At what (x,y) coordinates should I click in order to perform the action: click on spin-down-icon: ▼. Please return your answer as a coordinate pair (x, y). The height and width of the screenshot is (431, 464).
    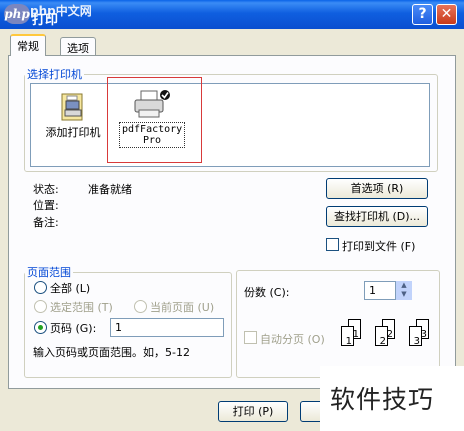
    Looking at the image, I should click on (404, 294).